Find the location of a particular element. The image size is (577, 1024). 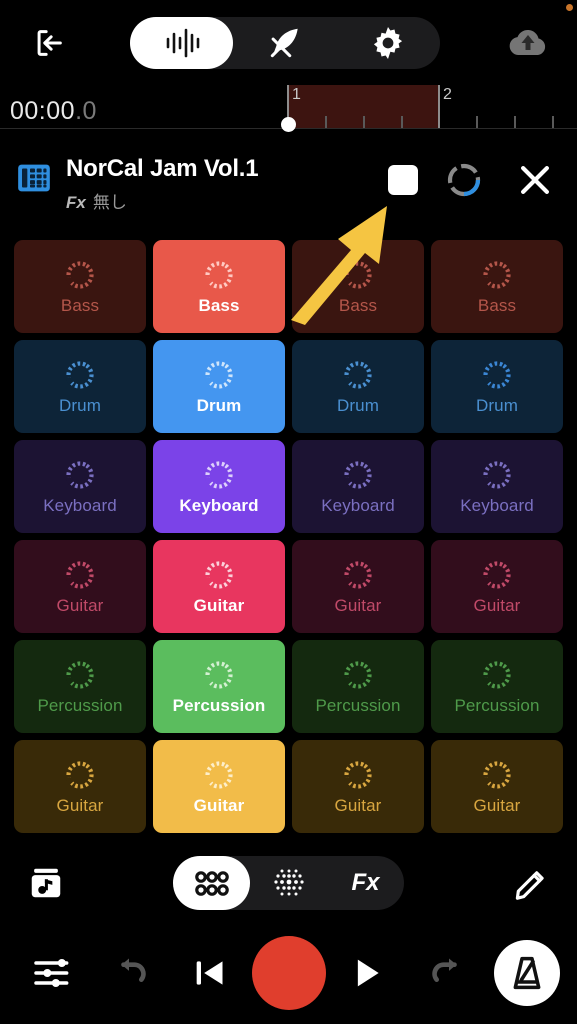

redo-button is located at coordinates (447, 973).